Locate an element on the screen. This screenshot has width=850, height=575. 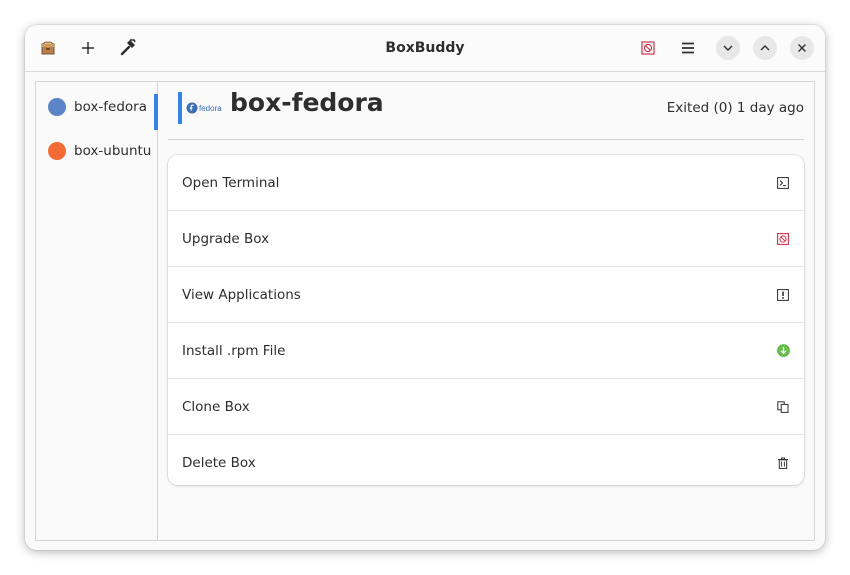
chevron-up-icon is located at coordinates (765, 48).